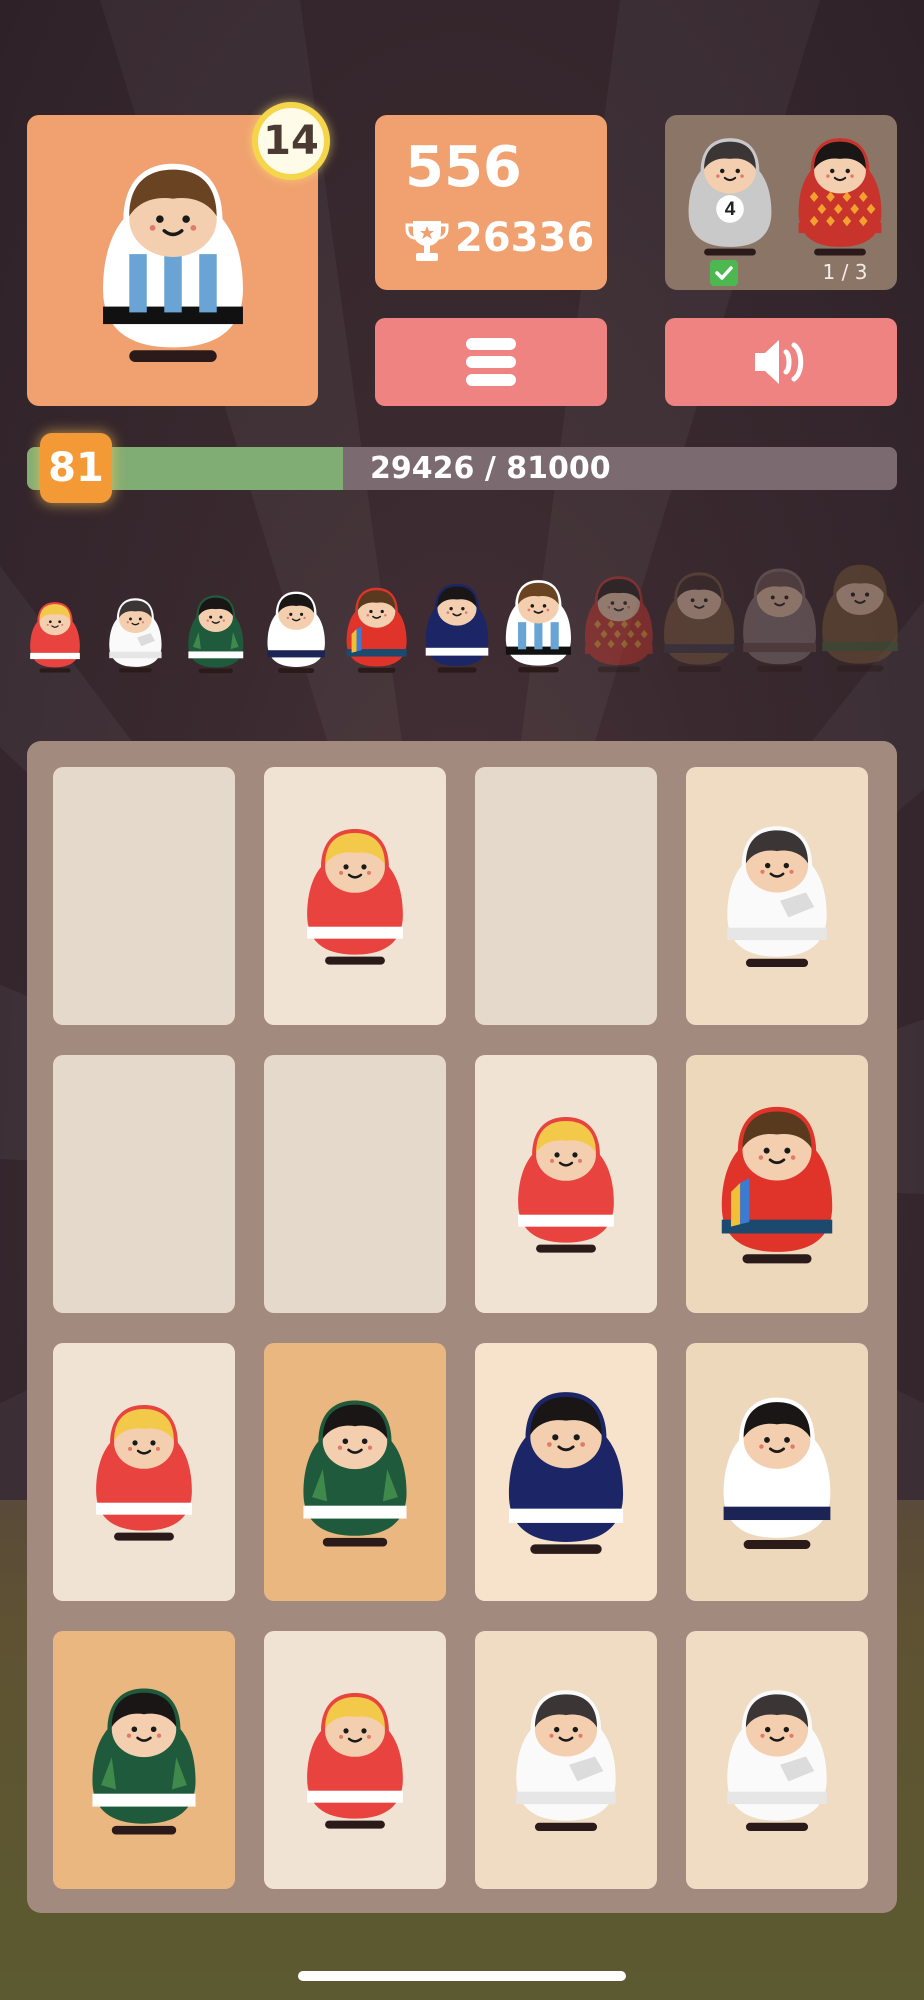 The width and height of the screenshot is (924, 2000). What do you see at coordinates (462, 1976) in the screenshot?
I see `home-indicator` at bounding box center [462, 1976].